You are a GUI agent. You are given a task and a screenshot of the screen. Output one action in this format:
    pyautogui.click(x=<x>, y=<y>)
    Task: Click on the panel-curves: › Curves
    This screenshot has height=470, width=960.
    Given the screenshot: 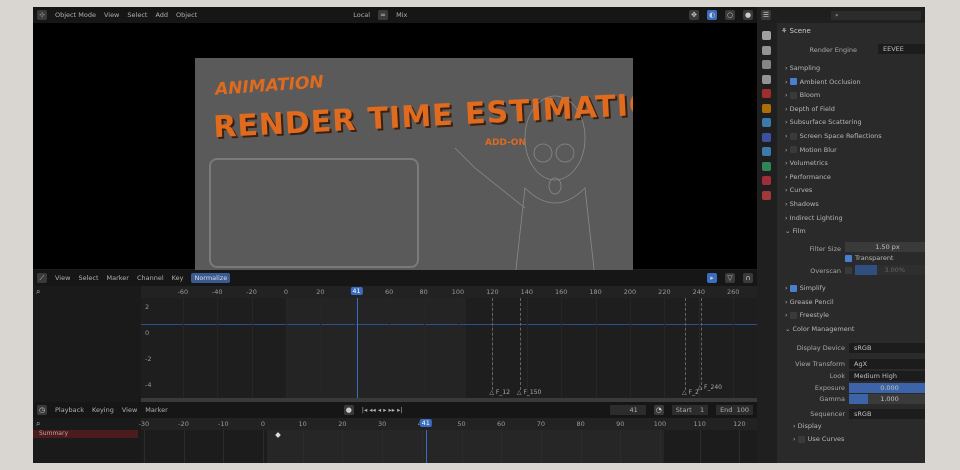 What is the action you would take?
    pyautogui.click(x=798, y=190)
    